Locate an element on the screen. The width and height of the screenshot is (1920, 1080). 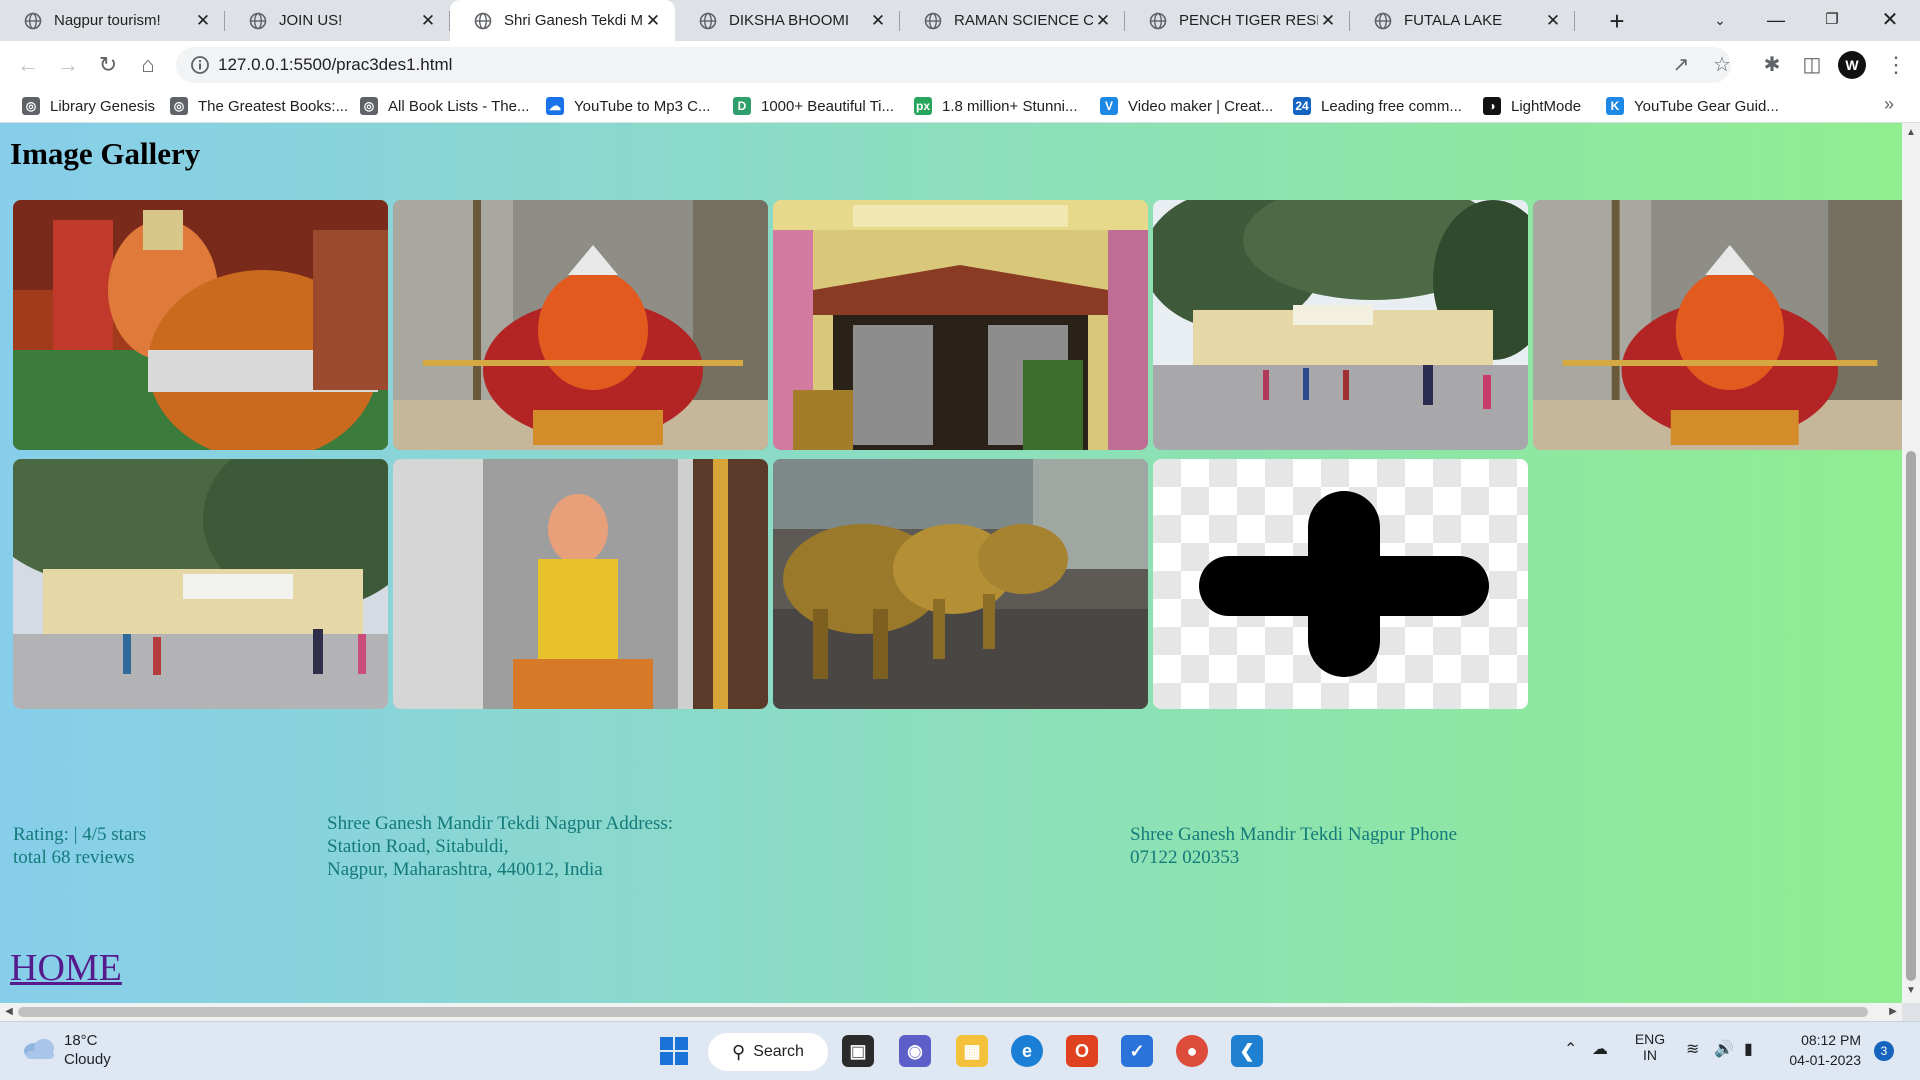
tab-title: JOIN US! is located at coordinates (311, 20).